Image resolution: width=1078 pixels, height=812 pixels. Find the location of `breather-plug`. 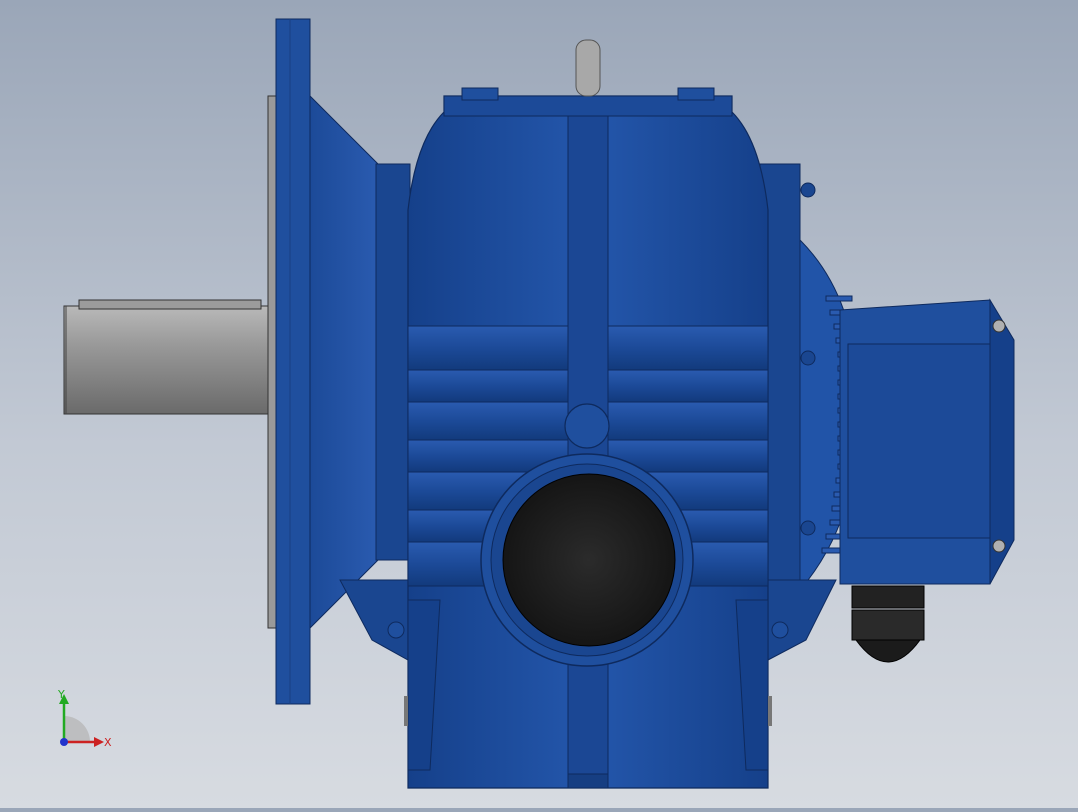

breather-plug is located at coordinates (588, 68).